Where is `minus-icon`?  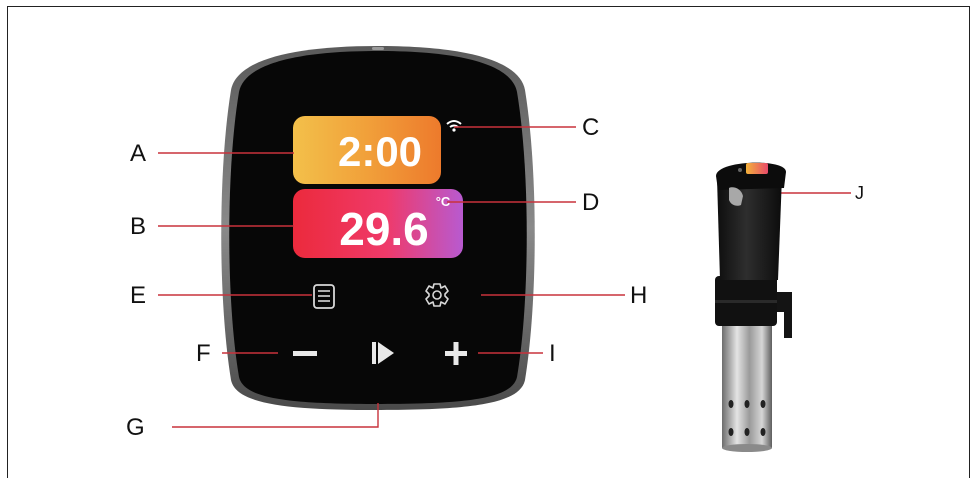 minus-icon is located at coordinates (305, 353).